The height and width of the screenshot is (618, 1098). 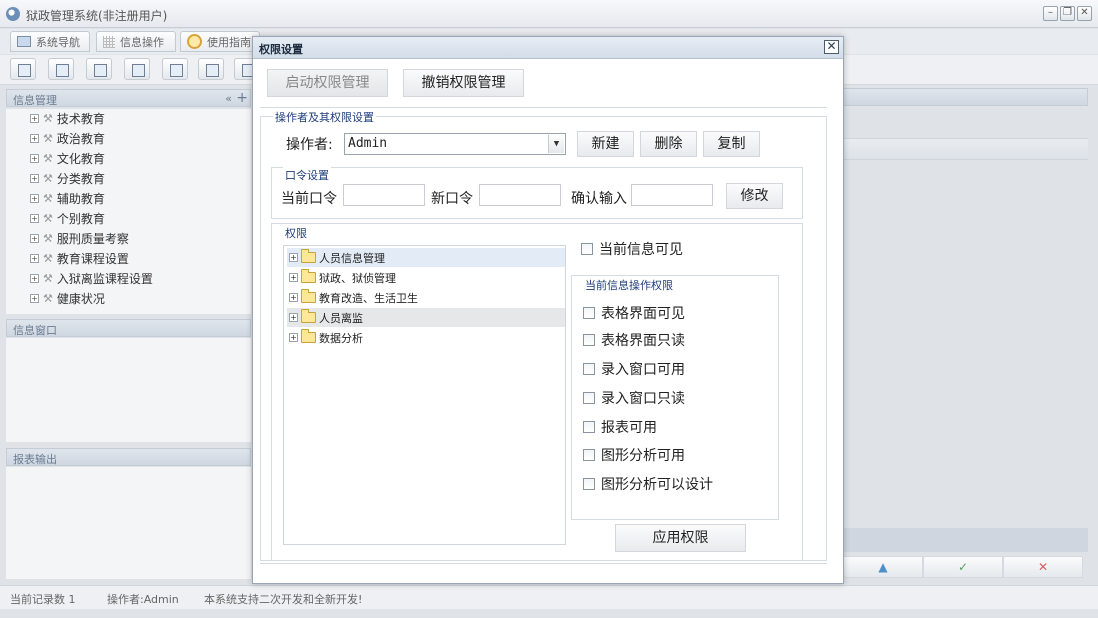 What do you see at coordinates (61, 69) in the screenshot?
I see `list-tool-button` at bounding box center [61, 69].